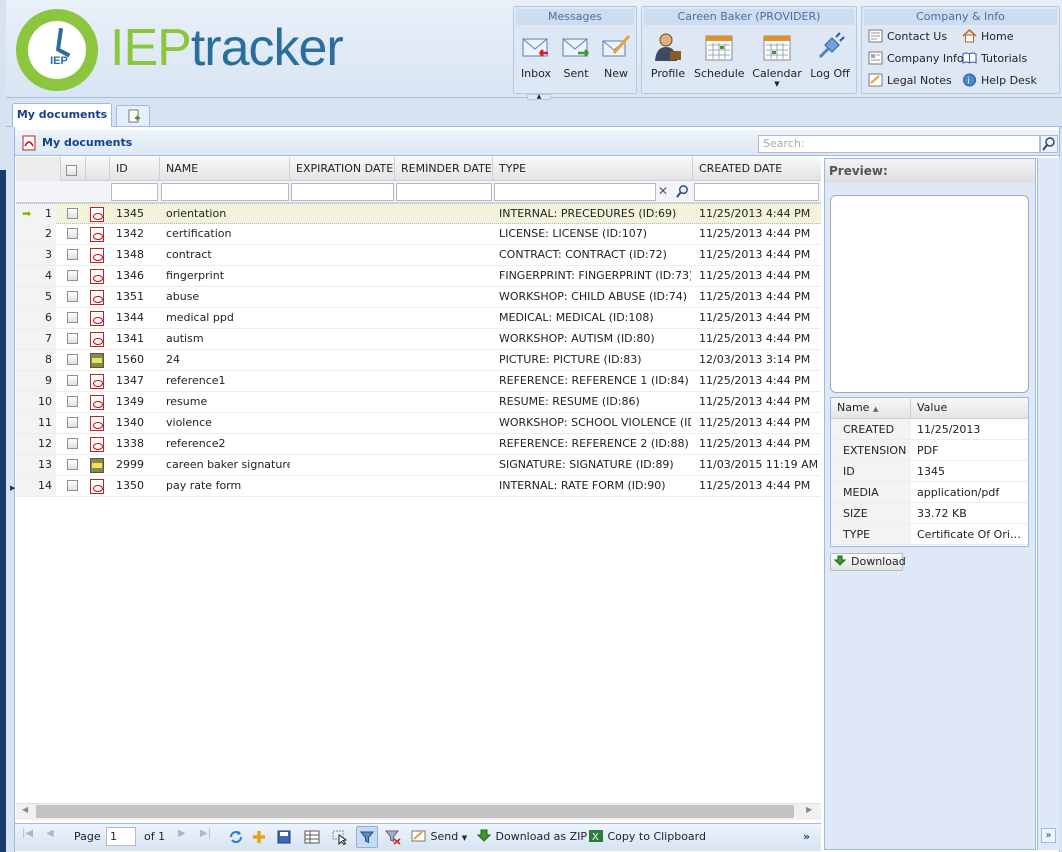 The image size is (1062, 852). What do you see at coordinates (393, 837) in the screenshot?
I see `clear-filter-funnel-icon` at bounding box center [393, 837].